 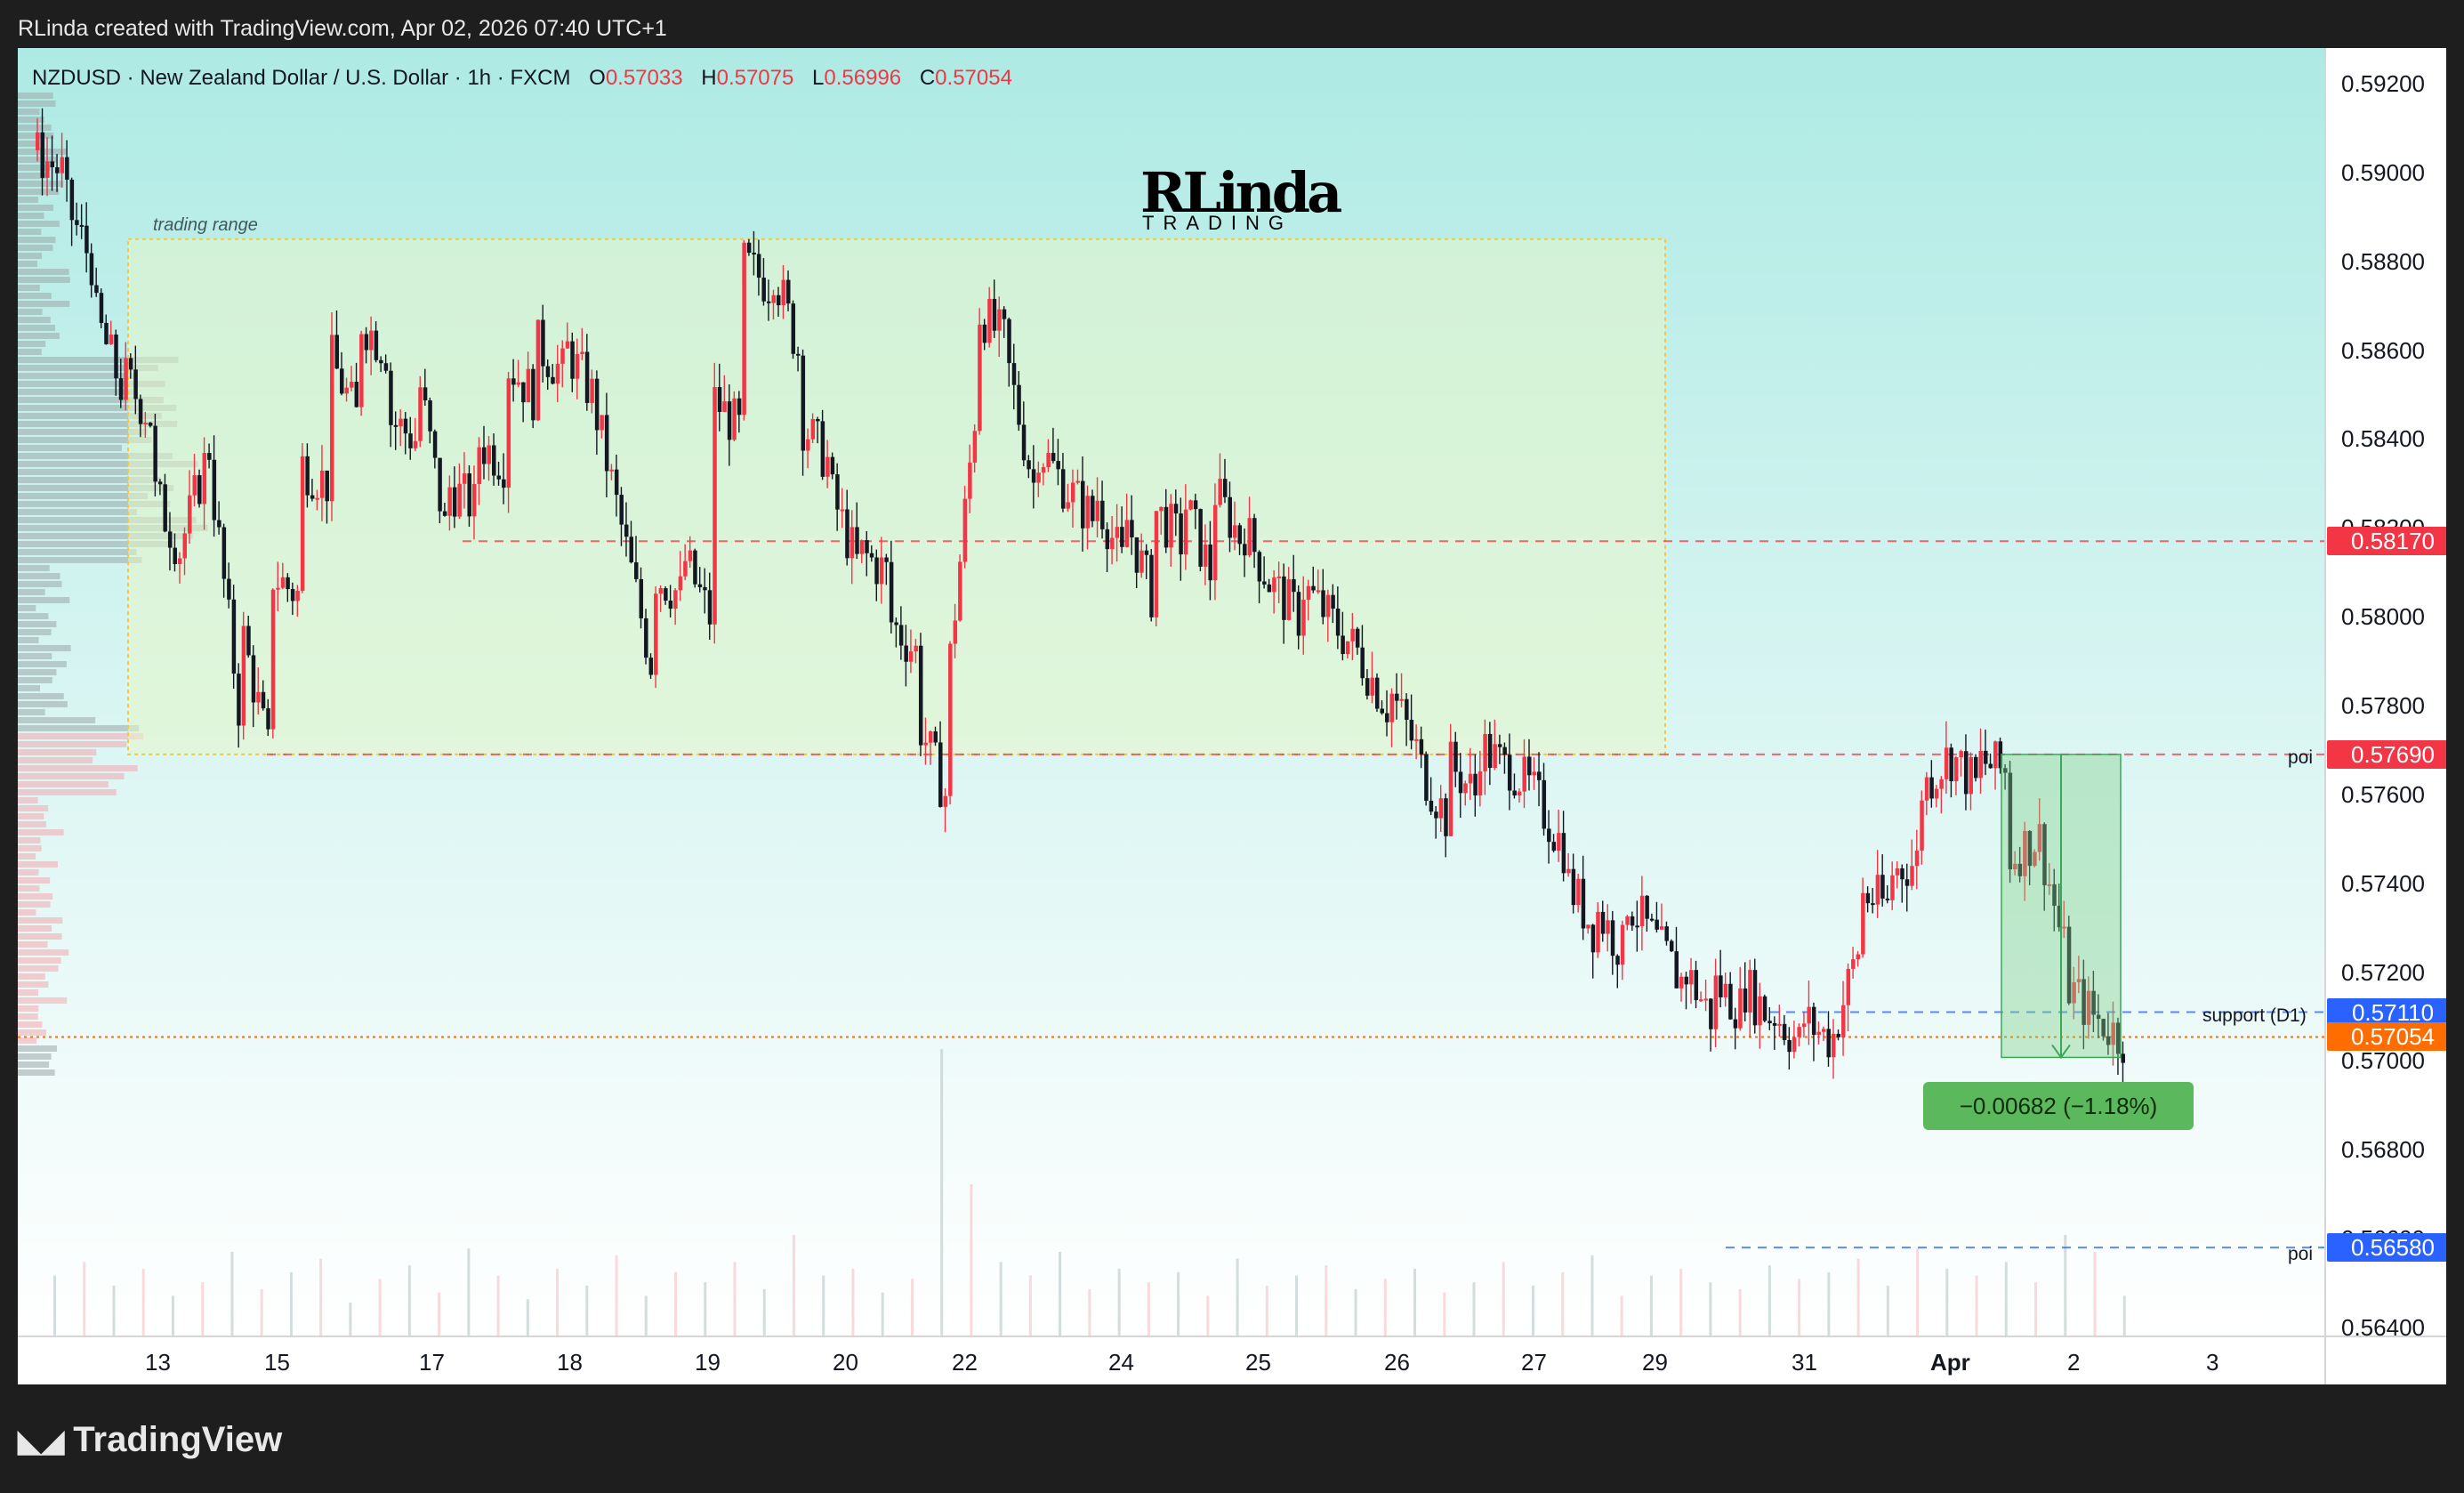 What do you see at coordinates (2386, 541) in the screenshot?
I see `price-tag-level-1: 0.58170` at bounding box center [2386, 541].